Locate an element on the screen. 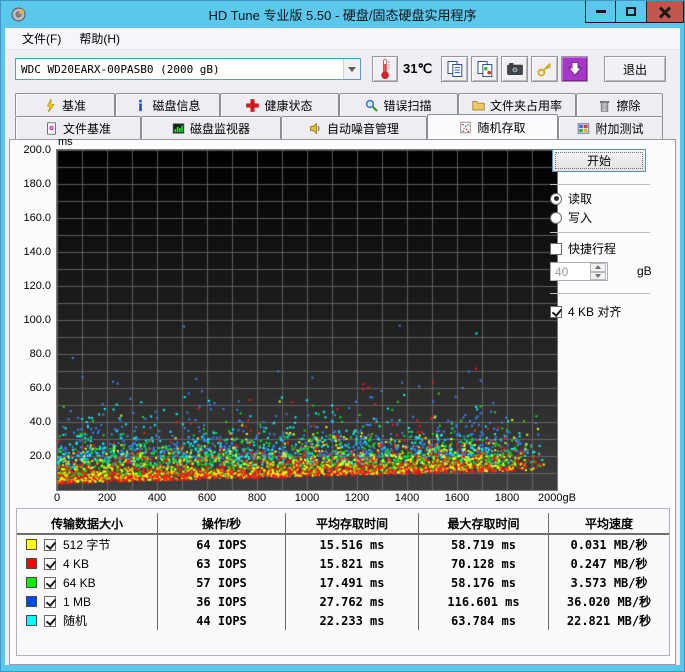 The height and width of the screenshot is (672, 685). align-checkbox is located at coordinates (556, 311).